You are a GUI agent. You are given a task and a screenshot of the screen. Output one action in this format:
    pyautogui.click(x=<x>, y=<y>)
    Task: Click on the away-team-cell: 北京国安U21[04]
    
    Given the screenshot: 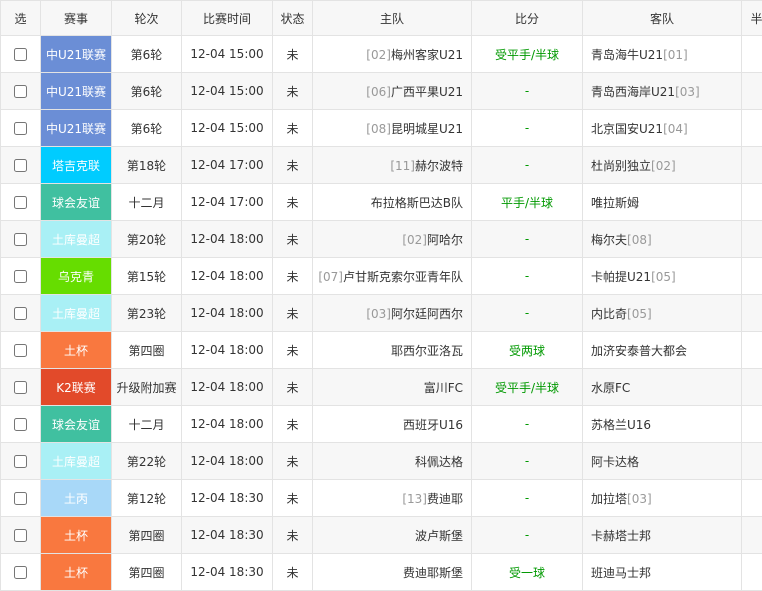 What is the action you would take?
    pyautogui.click(x=662, y=128)
    